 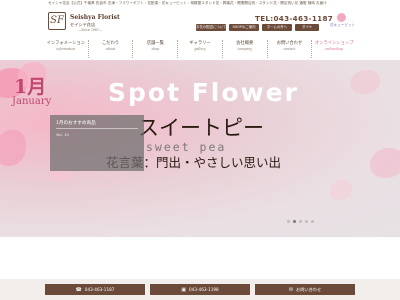 I want to click on nav-item-gallery: ギャラリー gallery, so click(x=199, y=49).